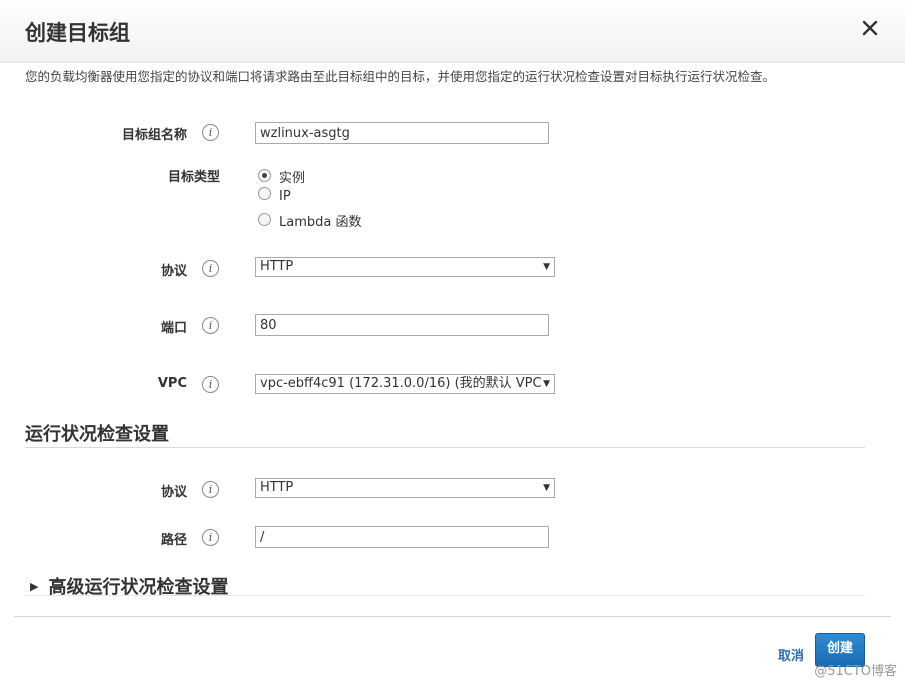 The image size is (905, 684). Describe the element at coordinates (264, 175) in the screenshot. I see `radio-button-checked` at that location.